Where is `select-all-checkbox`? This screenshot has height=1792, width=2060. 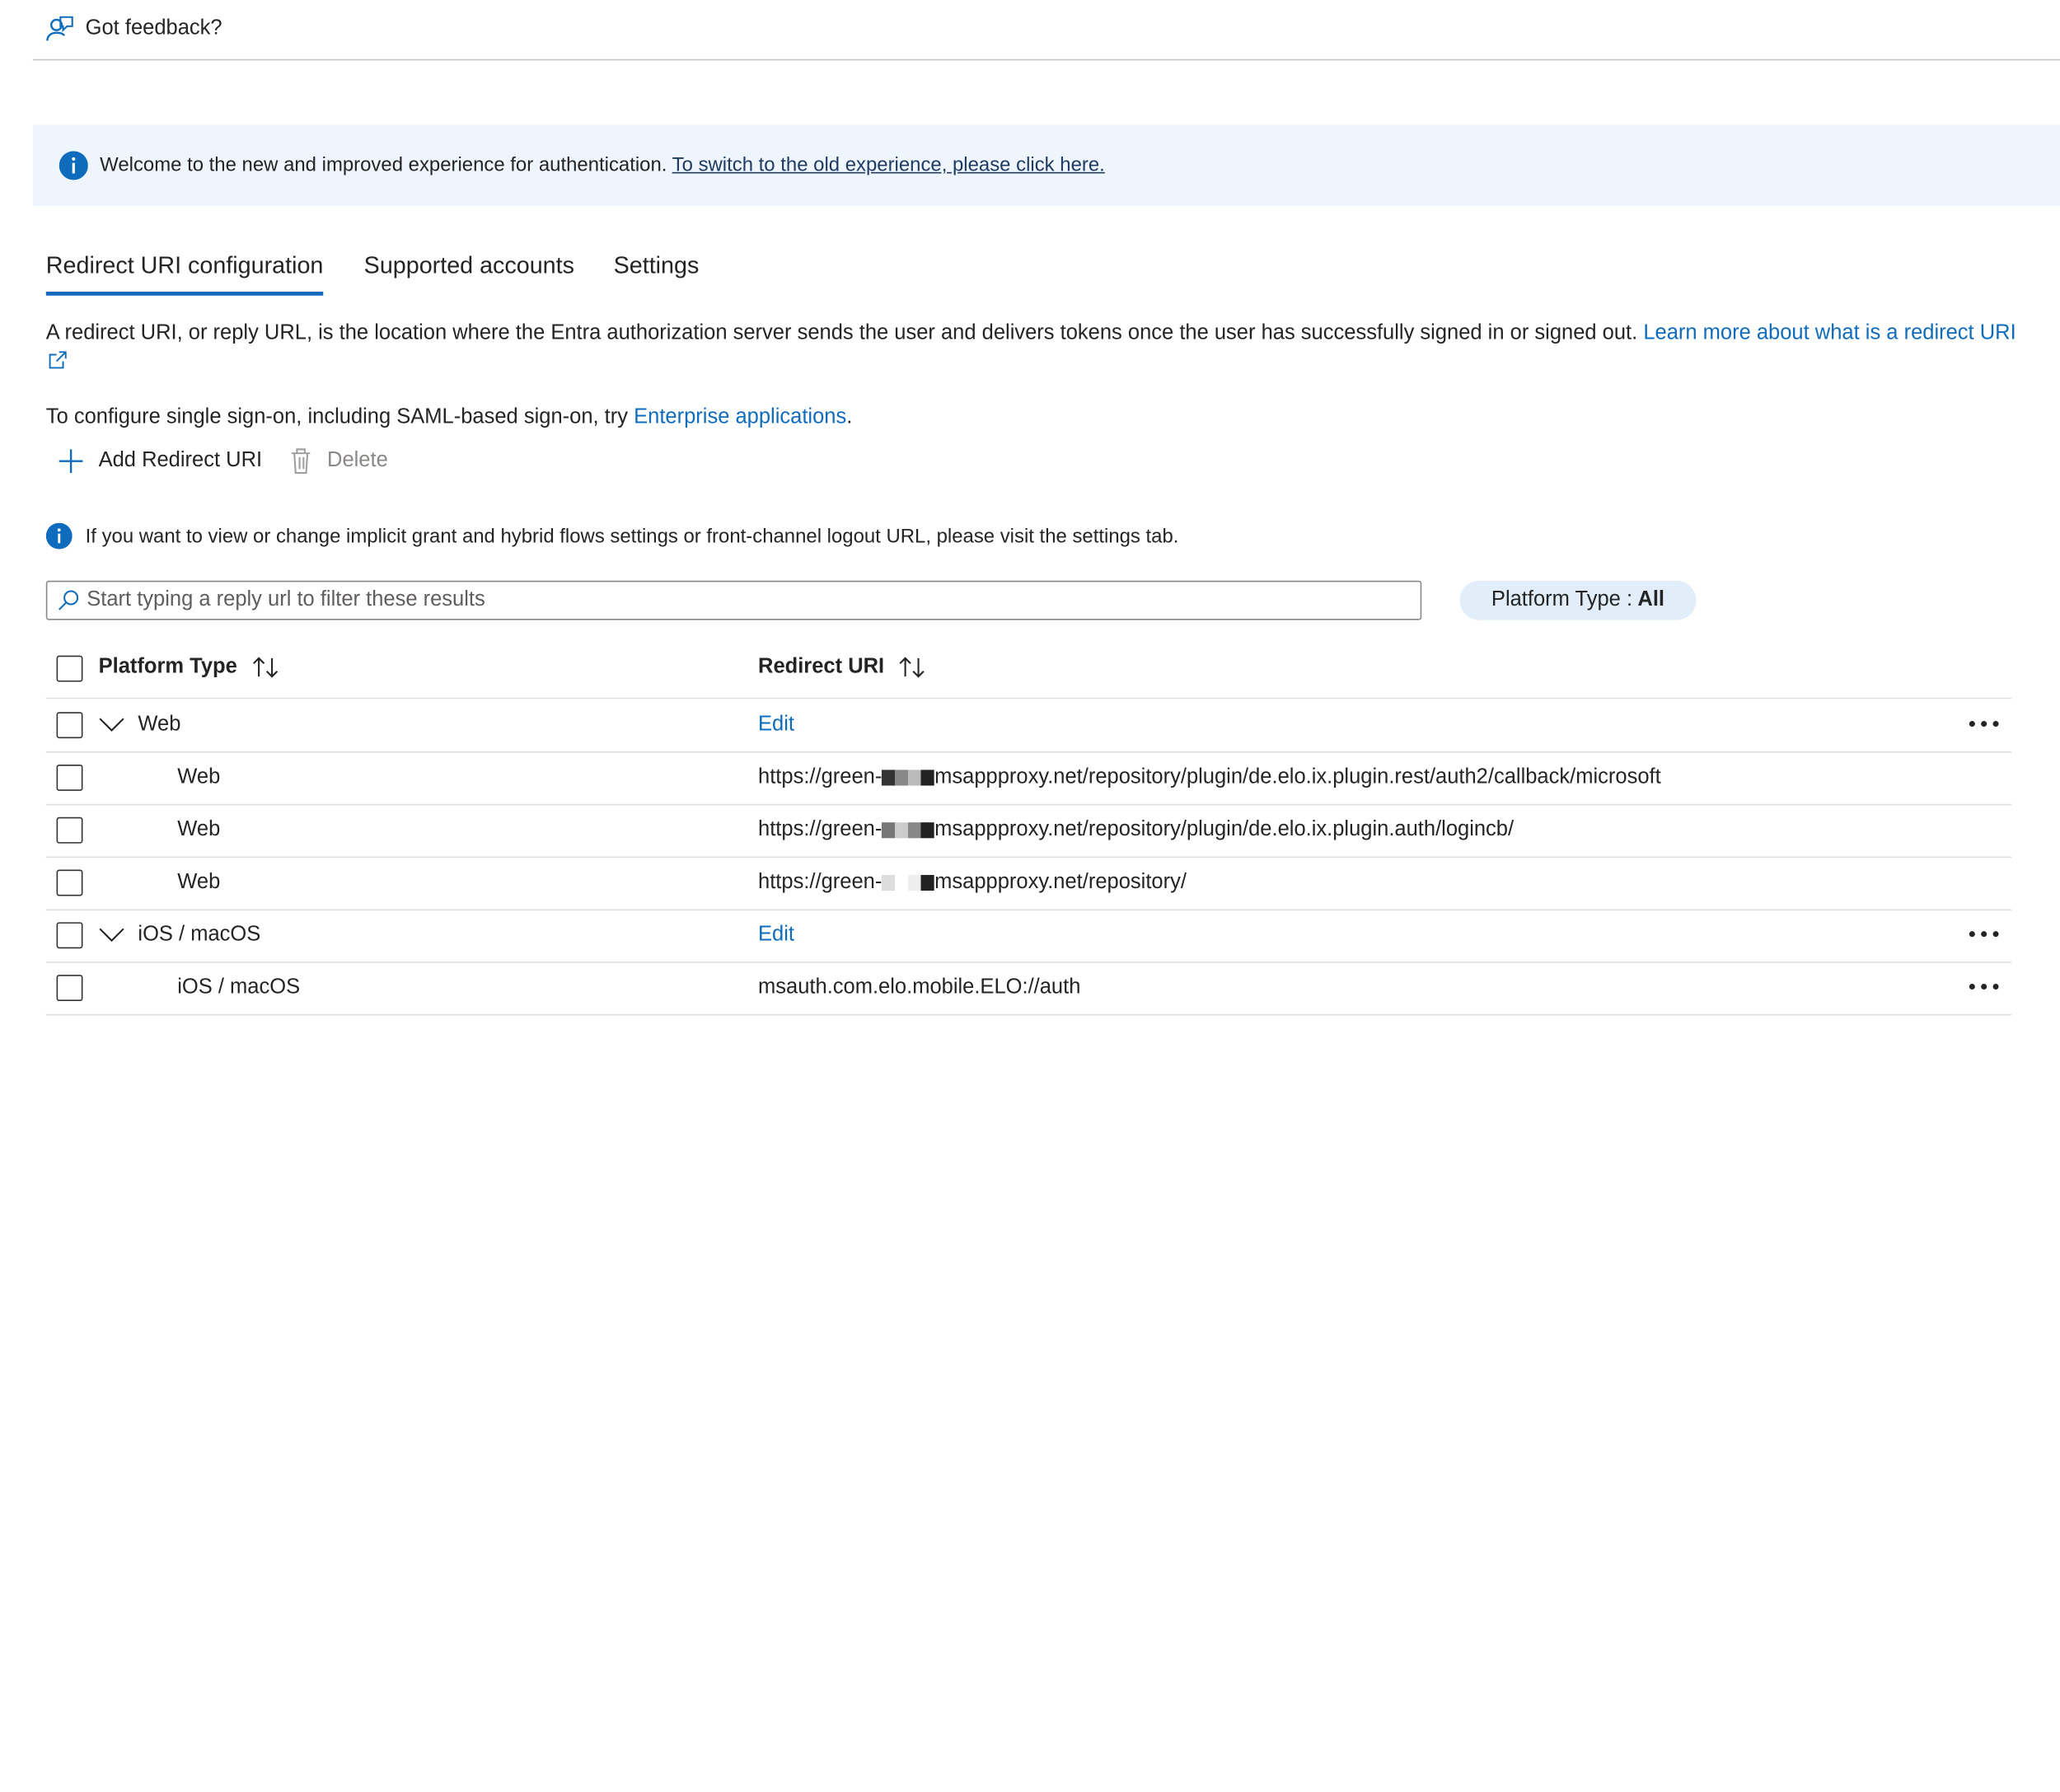
select-all-checkbox is located at coordinates (69, 668).